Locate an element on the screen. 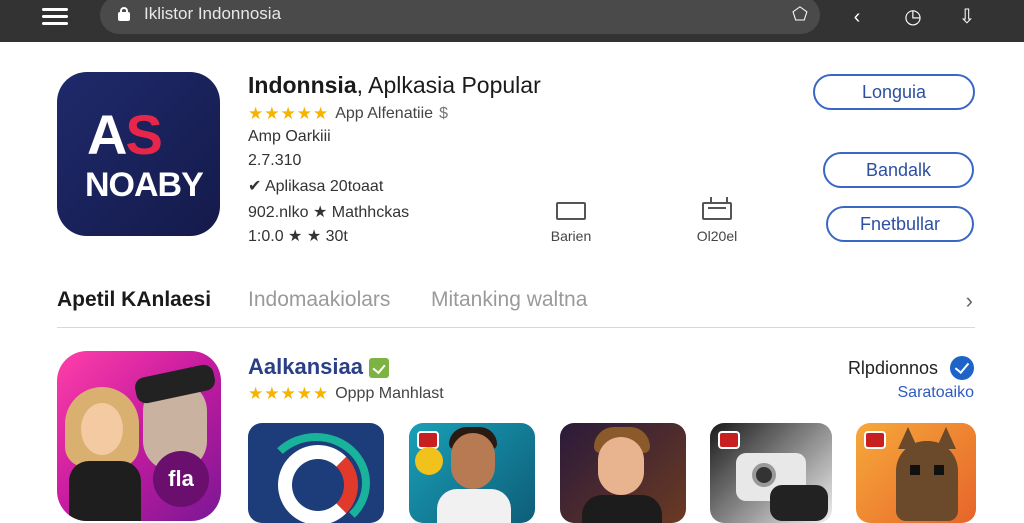 Image resolution: width=1024 pixels, height=523 pixels. info-item-calendar: Ol20el is located at coordinates (717, 220).